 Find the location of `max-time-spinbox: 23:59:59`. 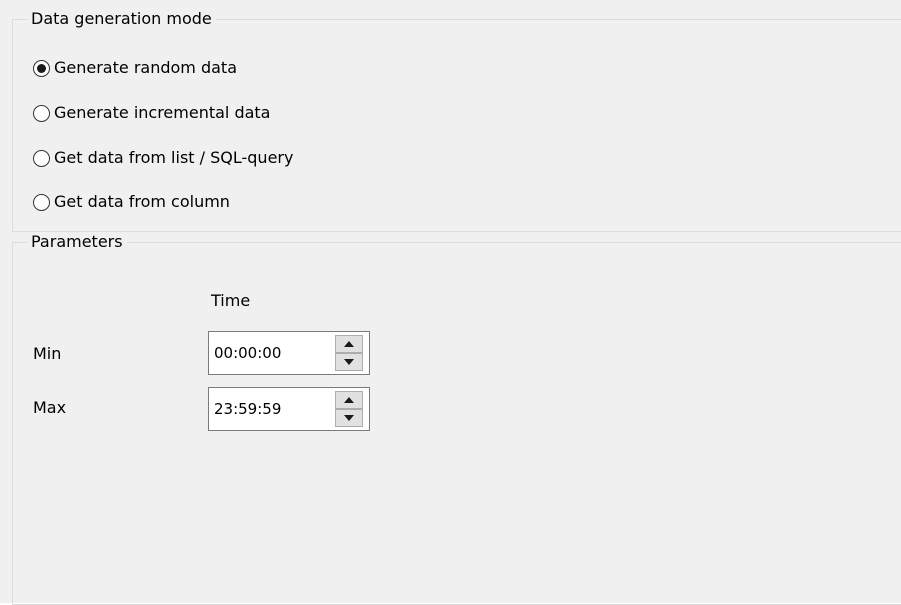

max-time-spinbox: 23:59:59 is located at coordinates (289, 409).